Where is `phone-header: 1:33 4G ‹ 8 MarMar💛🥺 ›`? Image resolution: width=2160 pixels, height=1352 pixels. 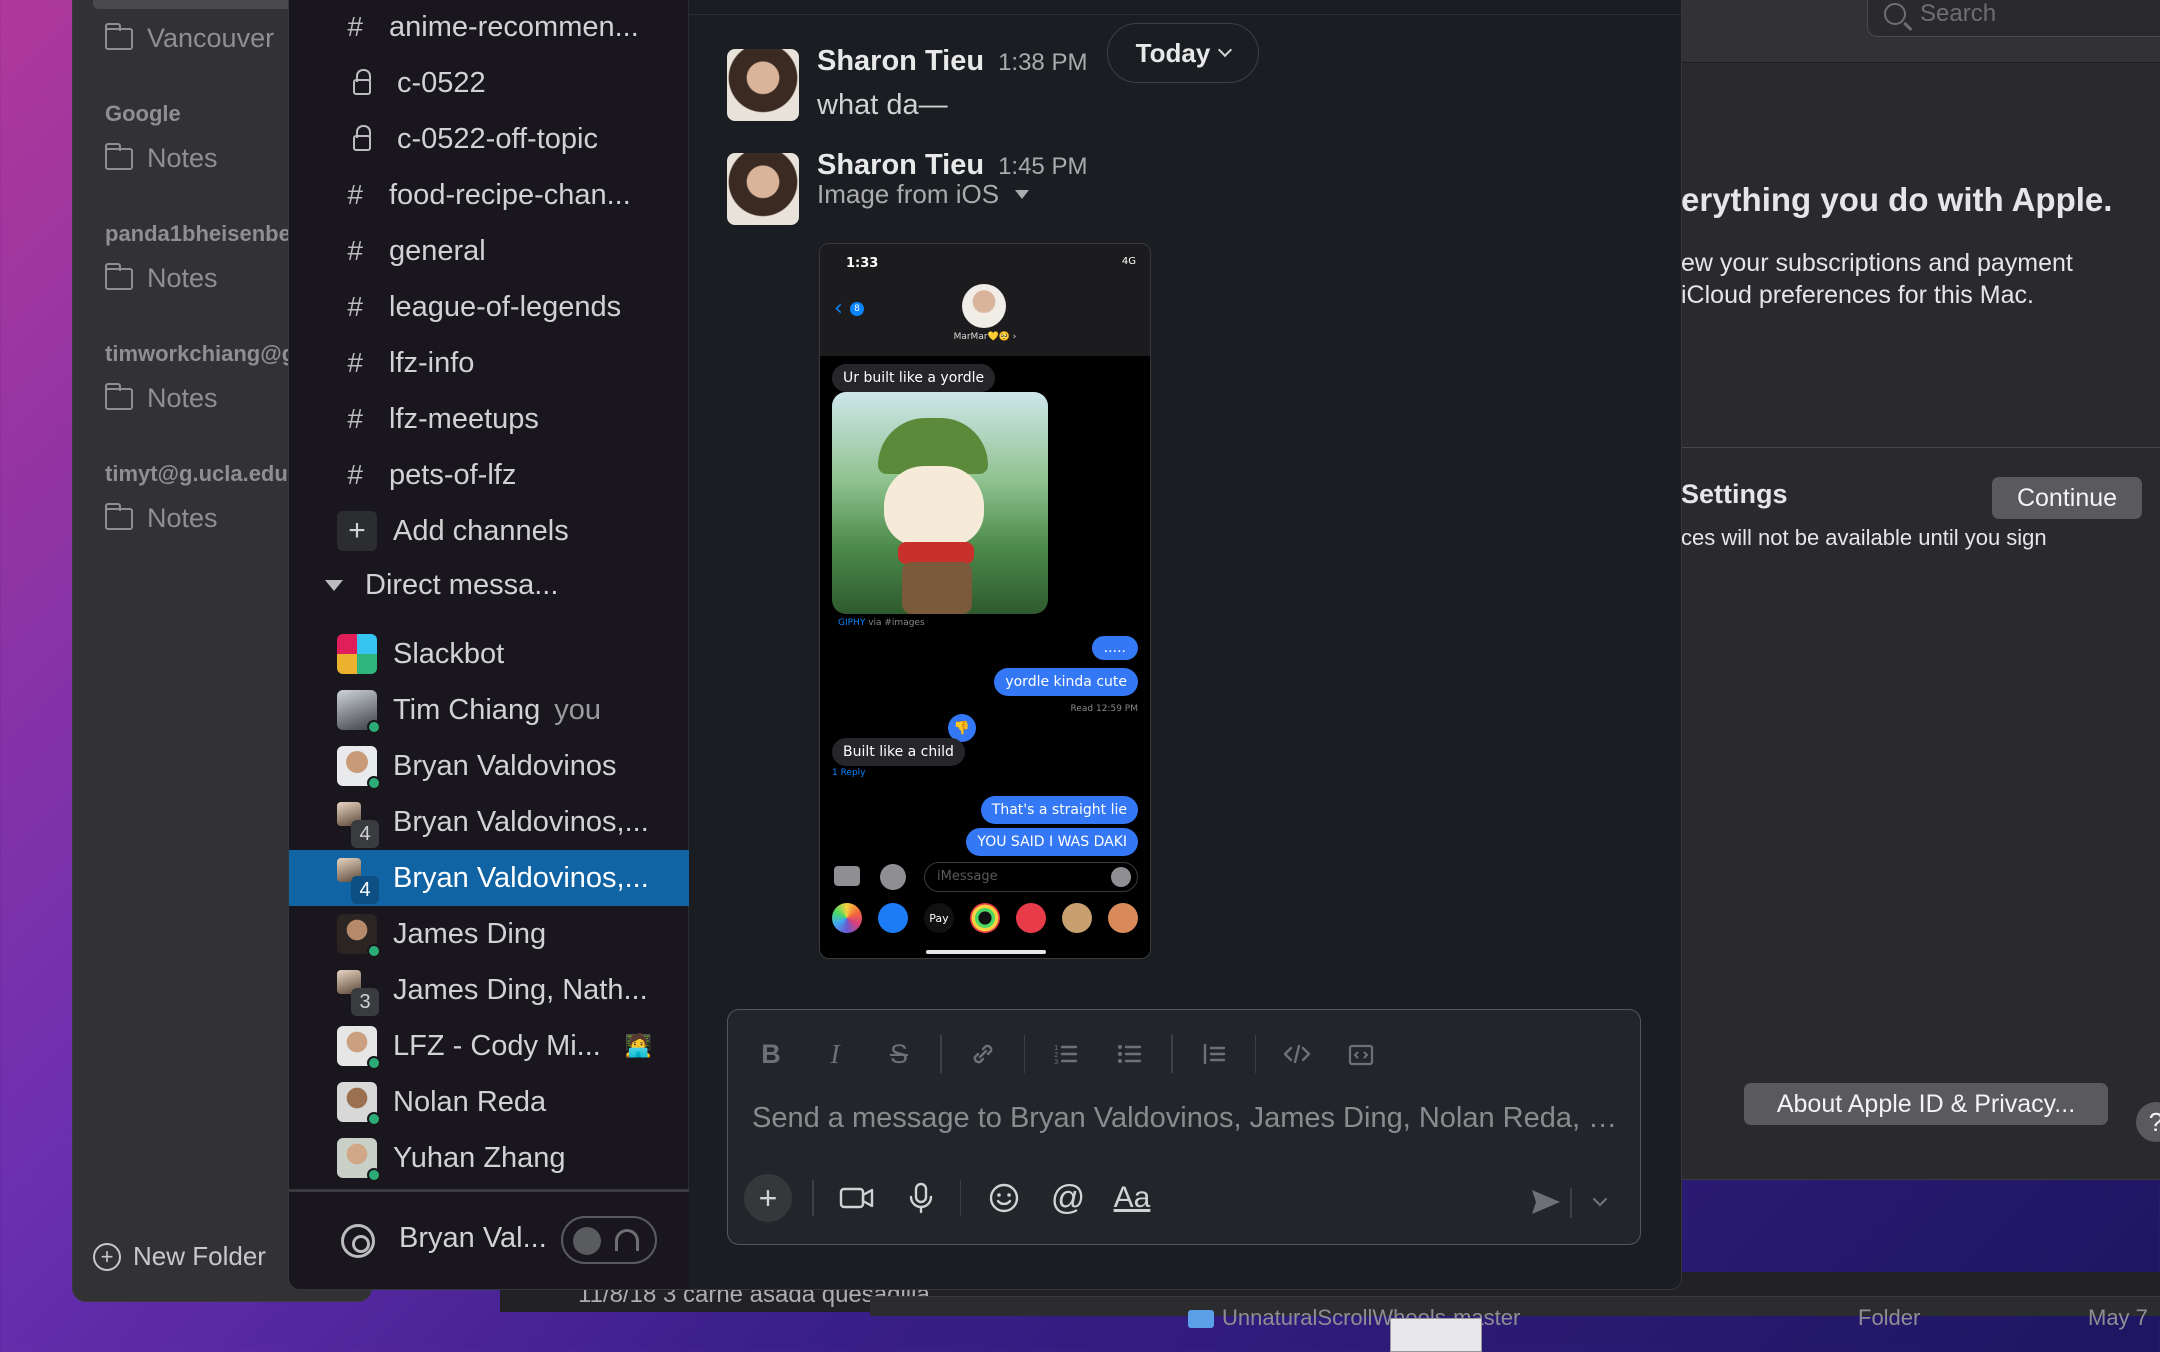
phone-header: 1:33 4G ‹ 8 MarMar💛🥺 › is located at coordinates (985, 300).